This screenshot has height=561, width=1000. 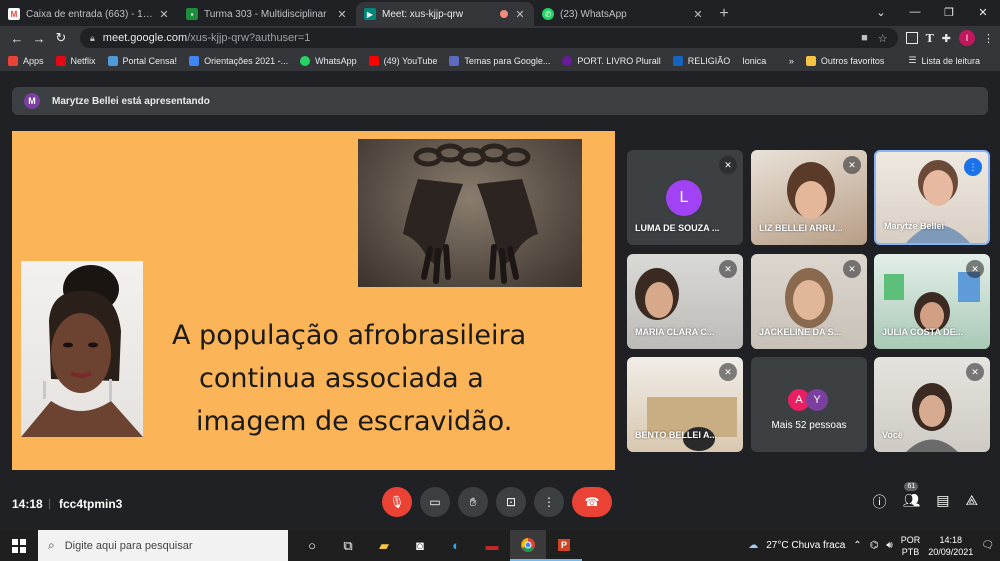 I want to click on profile-avatar: I, so click(x=967, y=38).